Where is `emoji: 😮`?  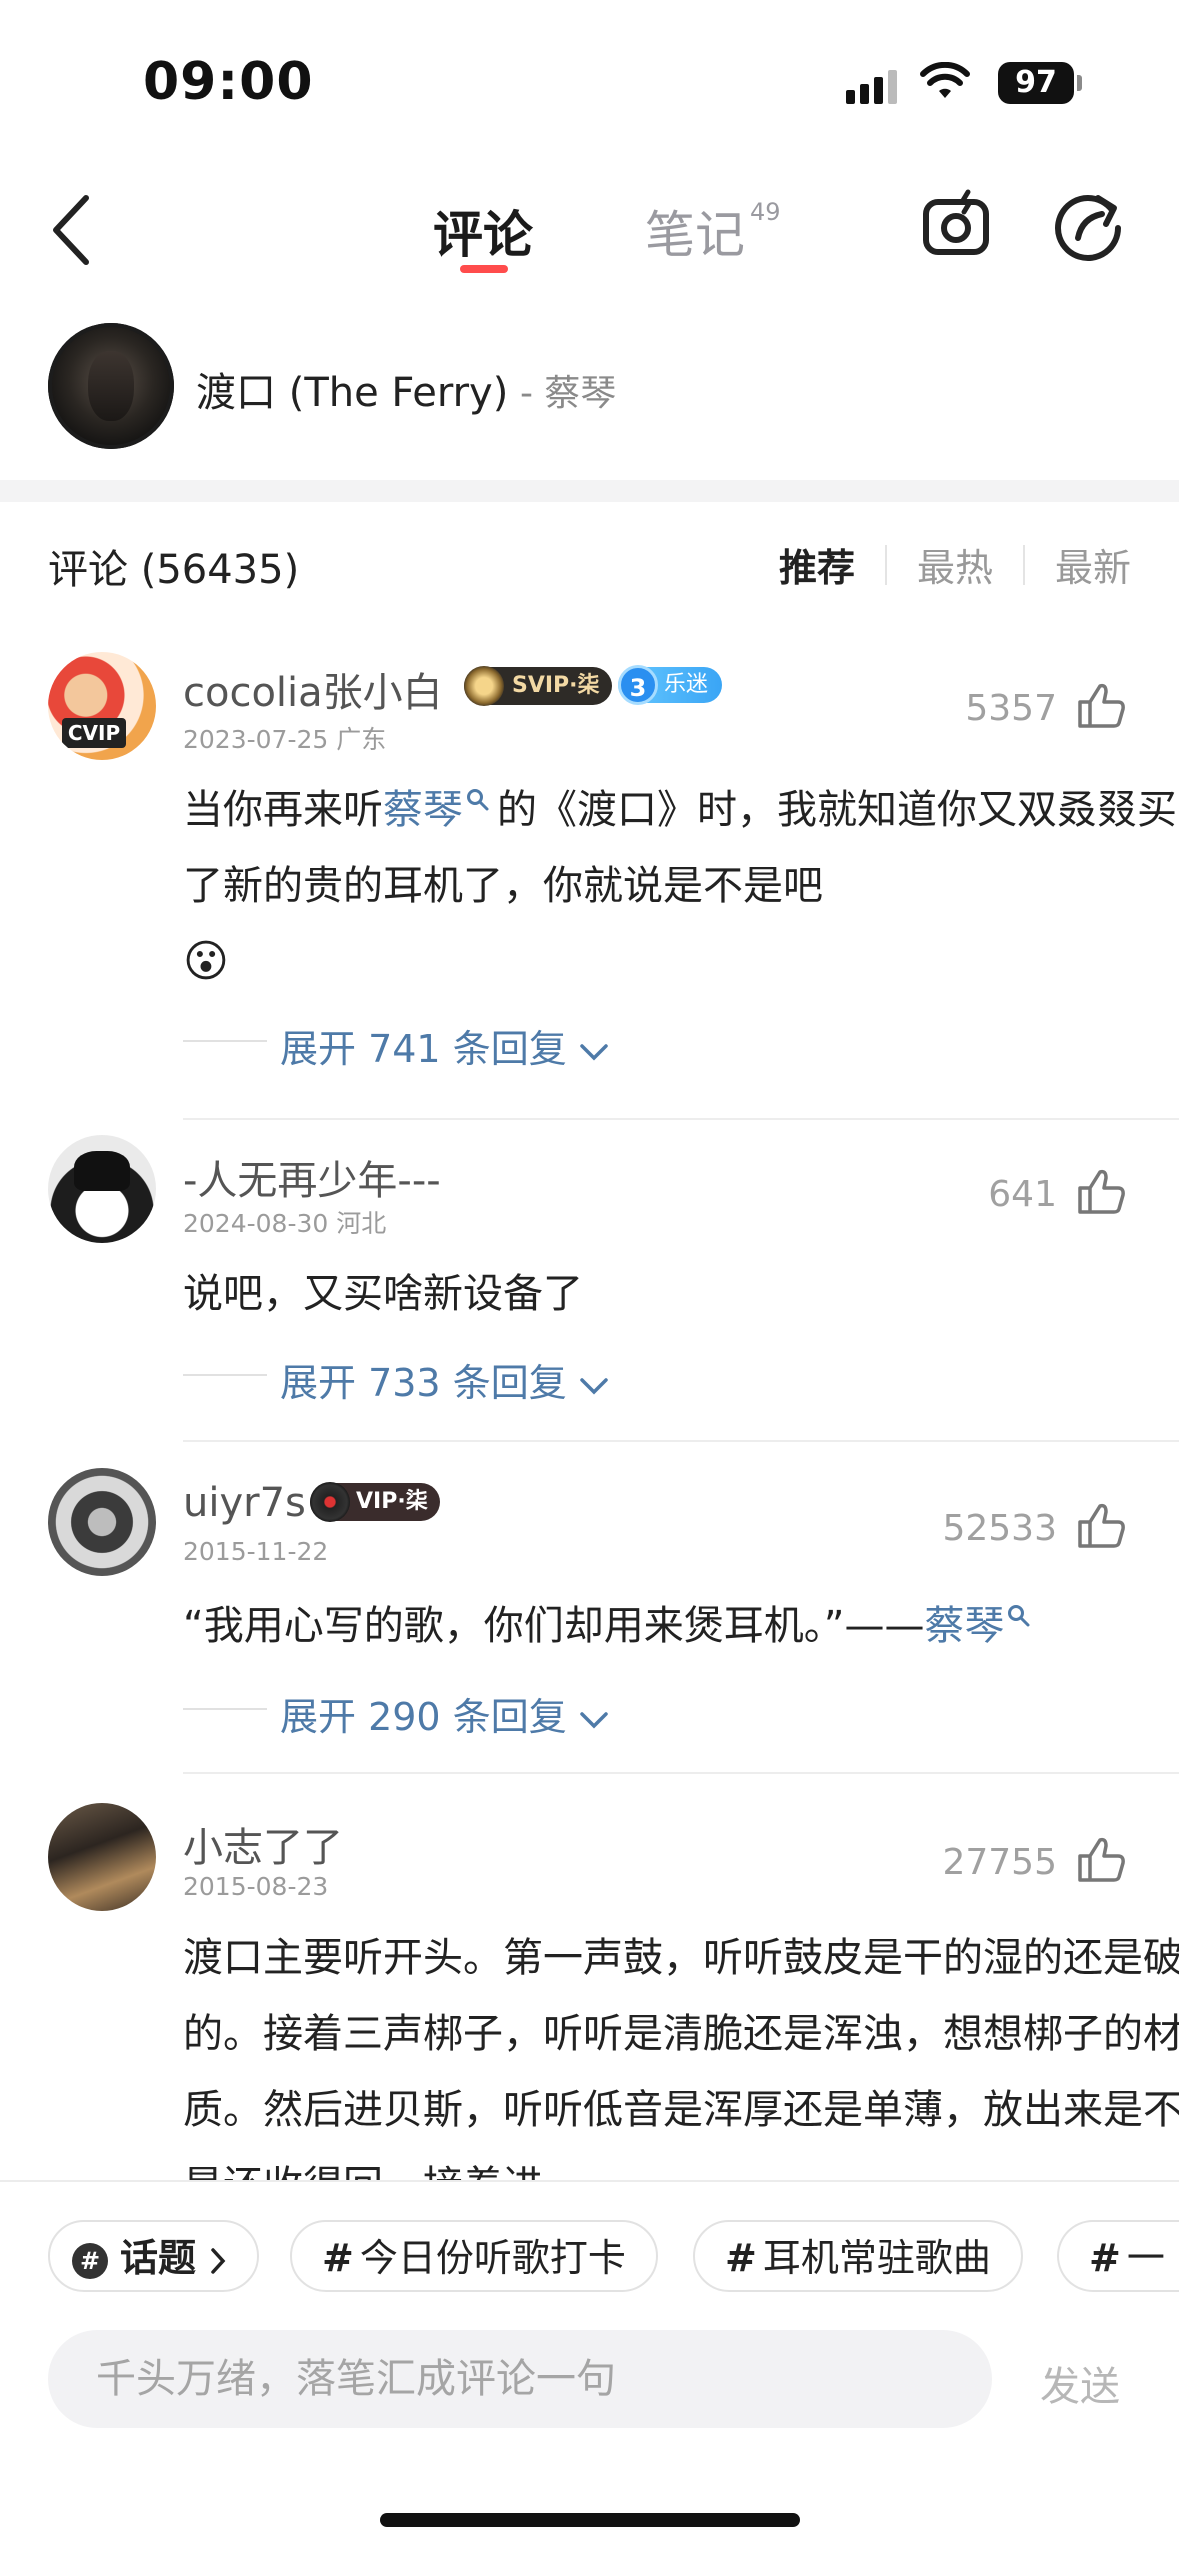 emoji: 😮 is located at coordinates (206, 961).